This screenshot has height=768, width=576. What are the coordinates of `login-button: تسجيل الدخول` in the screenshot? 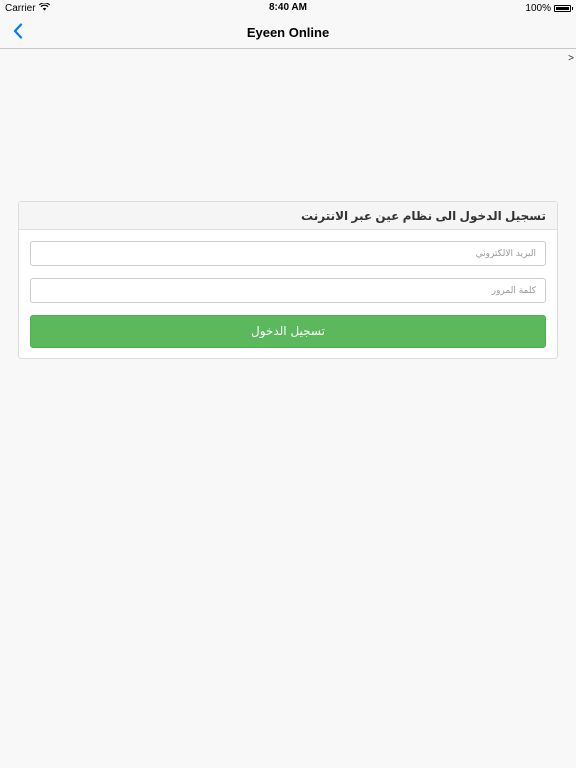 It's located at (288, 331).